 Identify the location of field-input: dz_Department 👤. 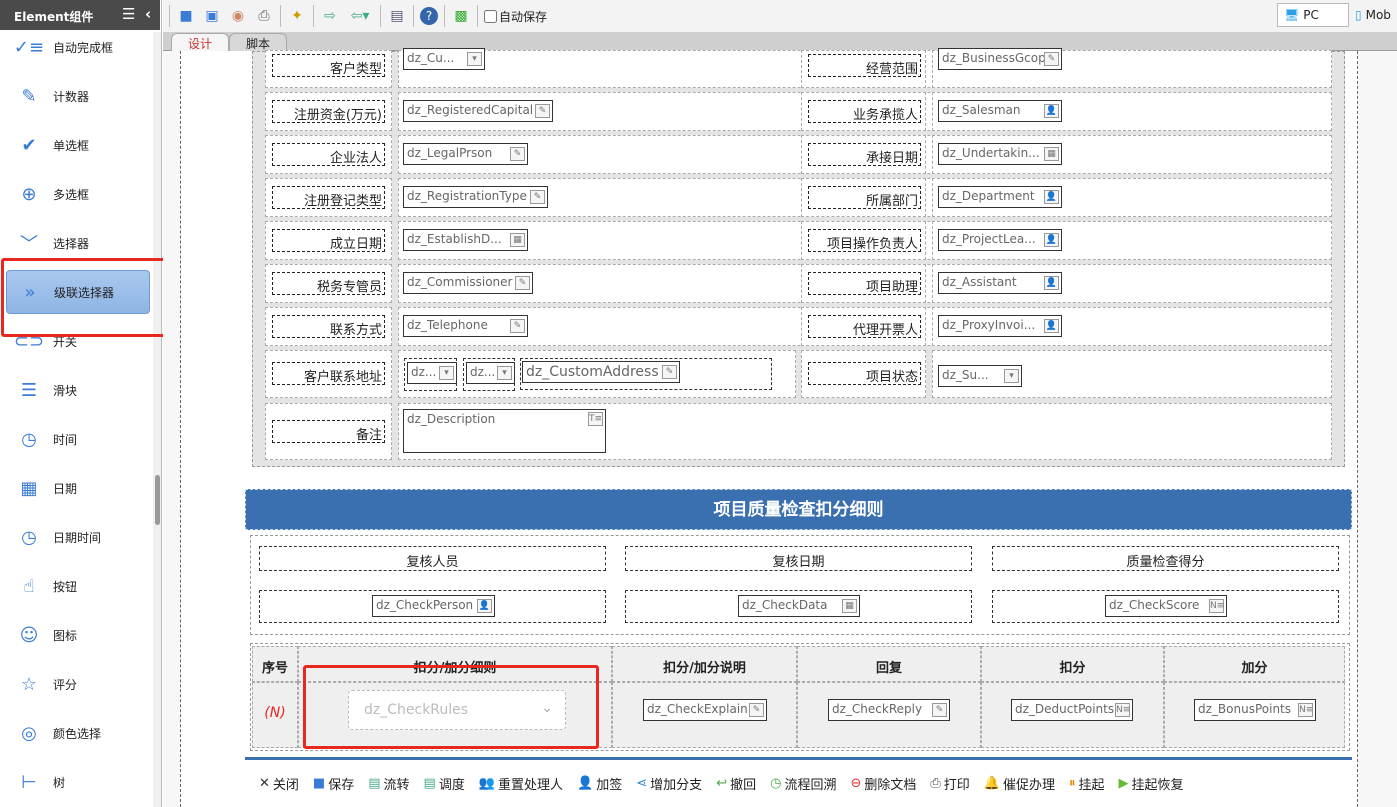
(1000, 197).